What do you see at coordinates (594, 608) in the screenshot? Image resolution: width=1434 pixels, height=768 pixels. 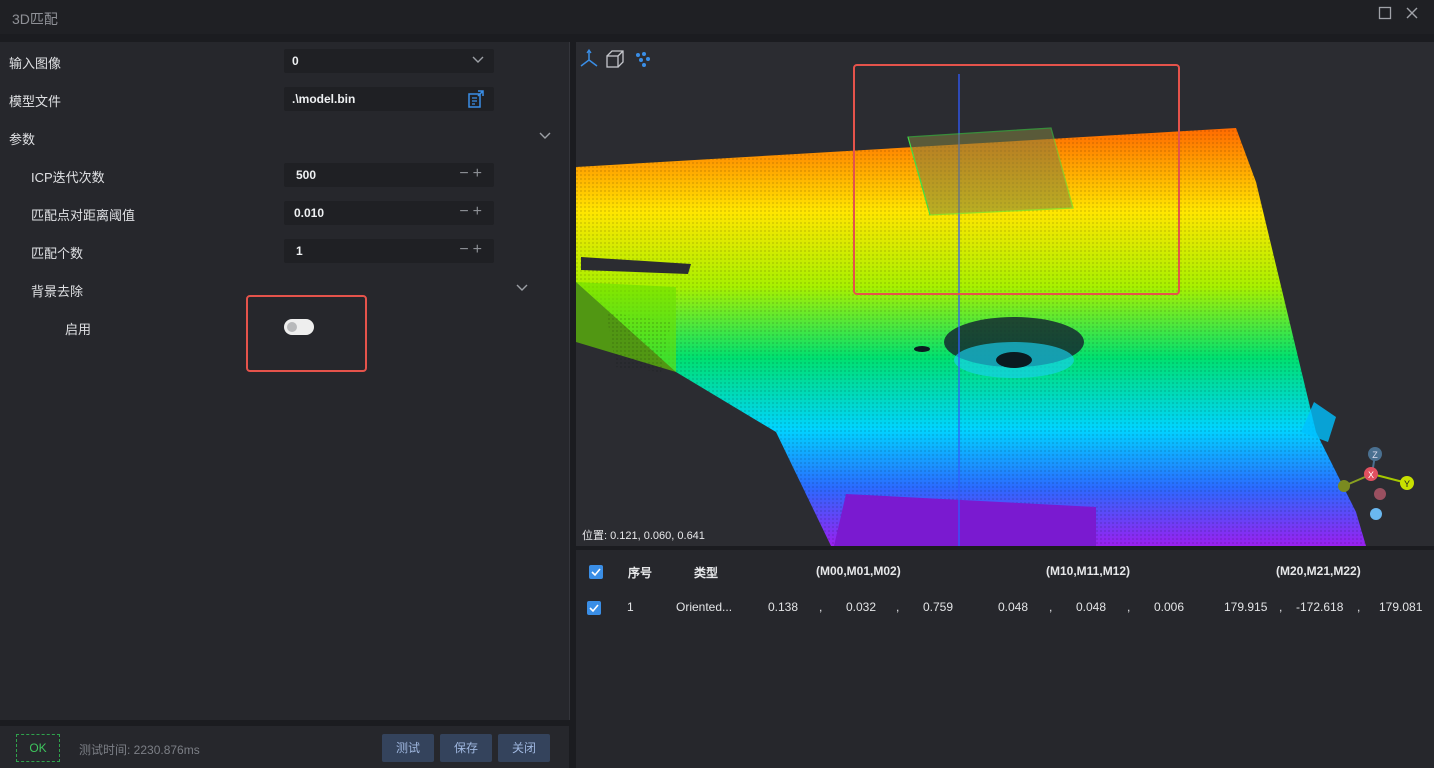 I see `row-checkbox` at bounding box center [594, 608].